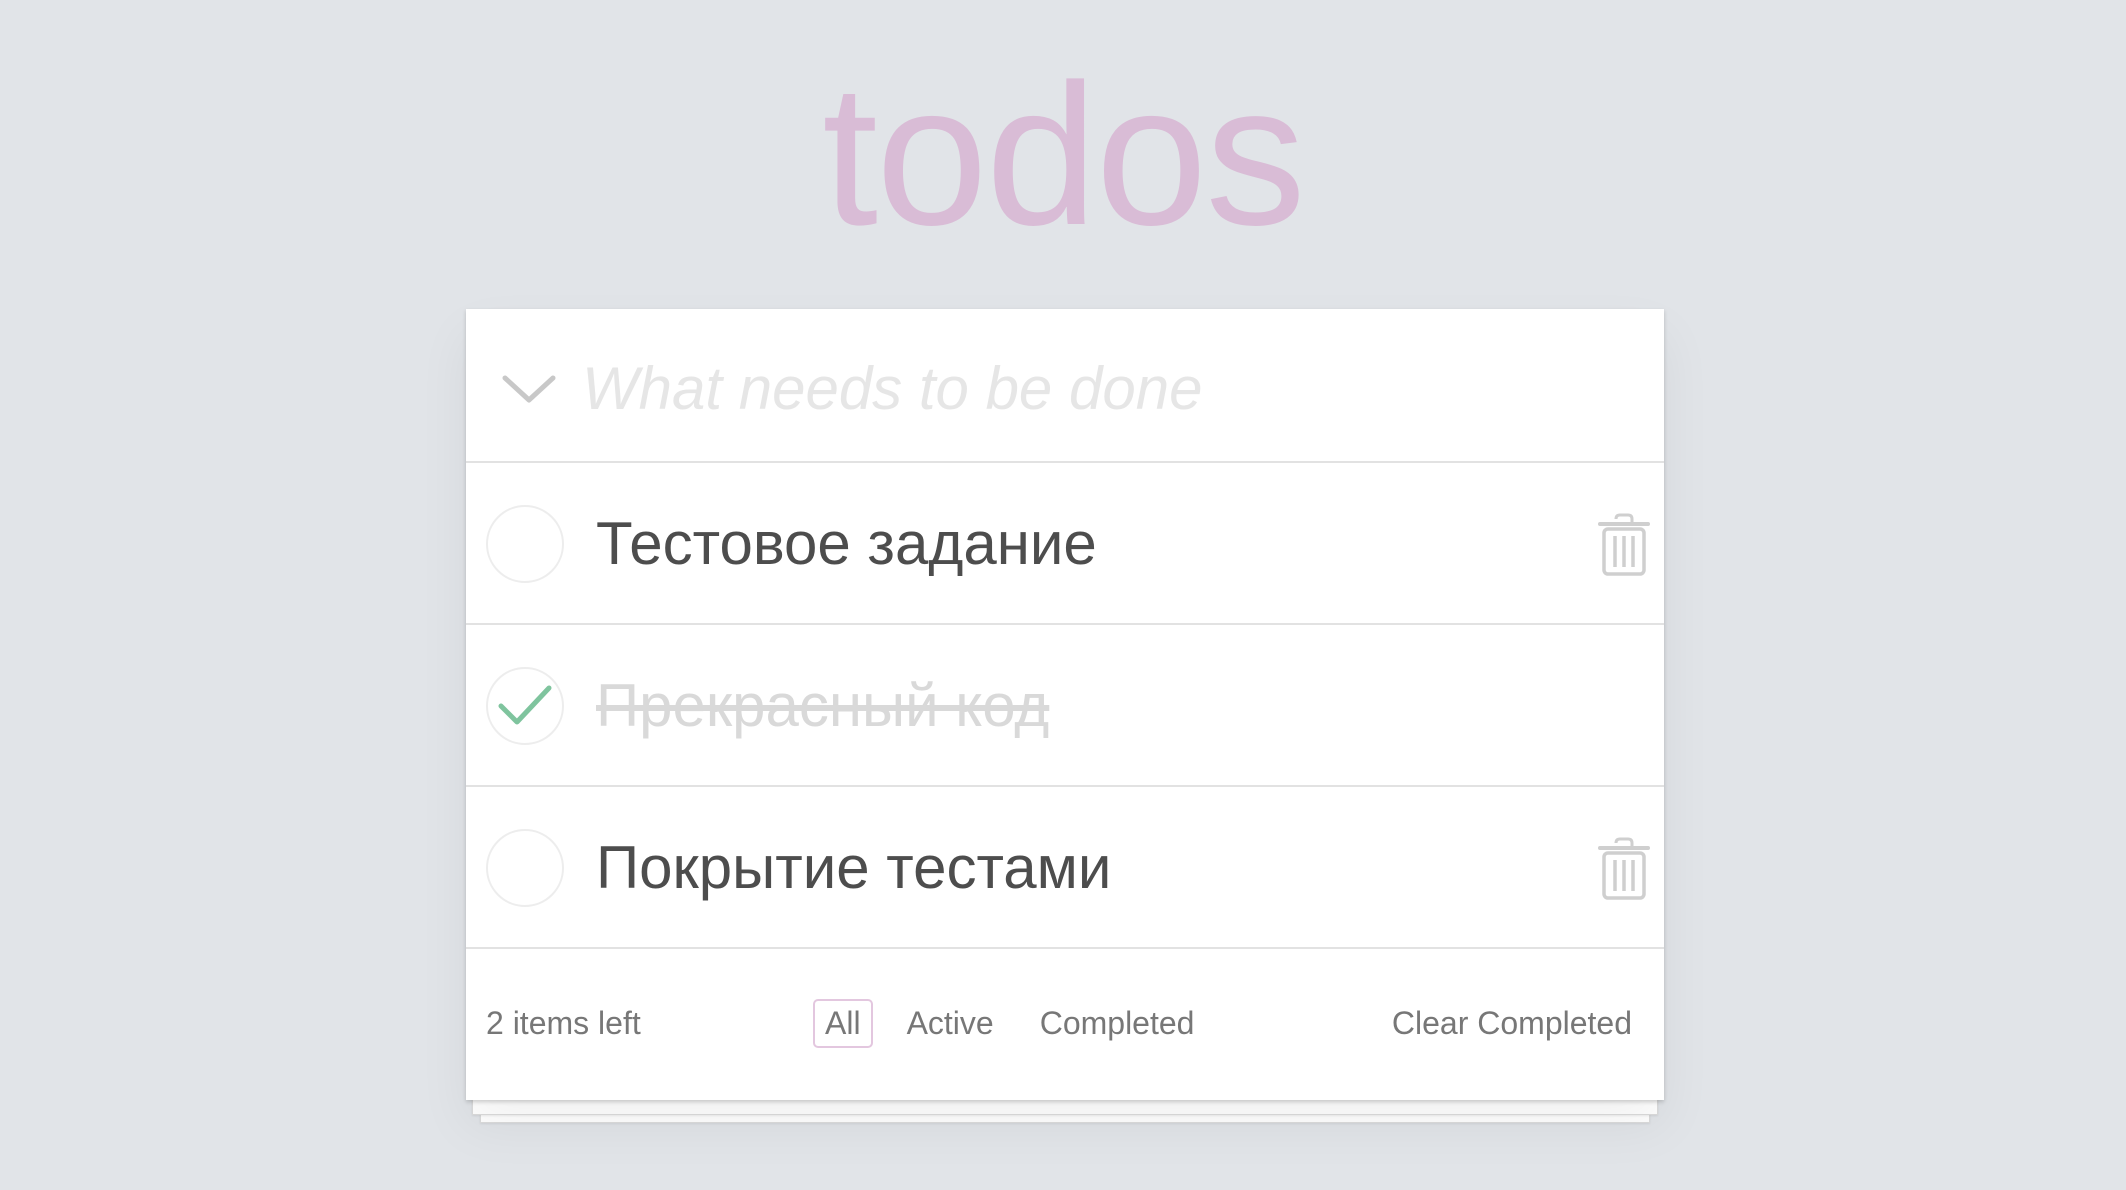 Image resolution: width=2126 pixels, height=1190 pixels. Describe the element at coordinates (1064, 154) in the screenshot. I see `app-title: todos` at that location.